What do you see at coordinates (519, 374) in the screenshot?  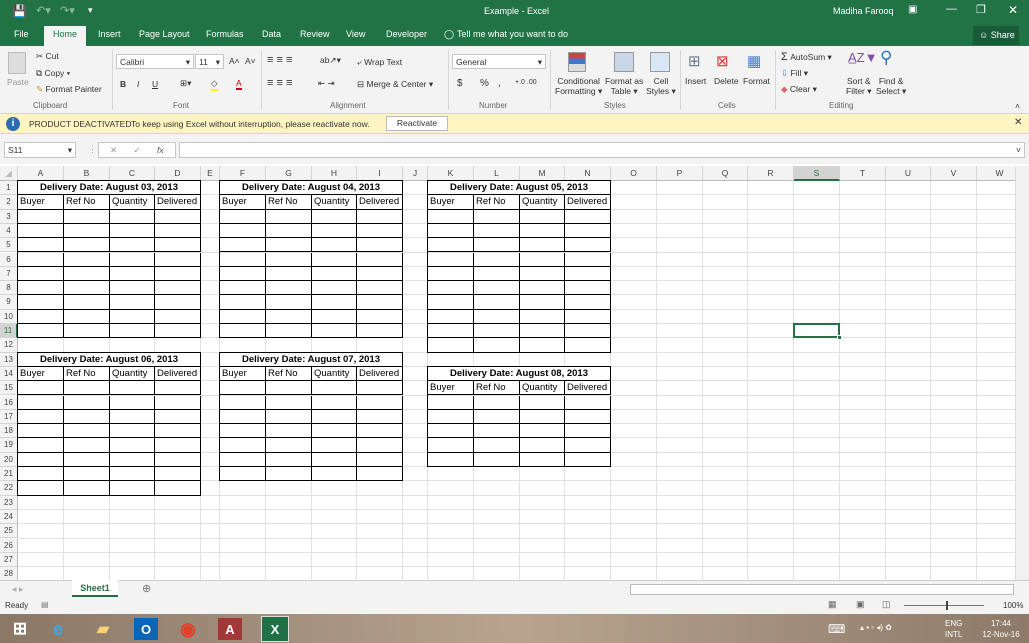 I see `table-title: Delivery Date: August 08, 2013` at bounding box center [519, 374].